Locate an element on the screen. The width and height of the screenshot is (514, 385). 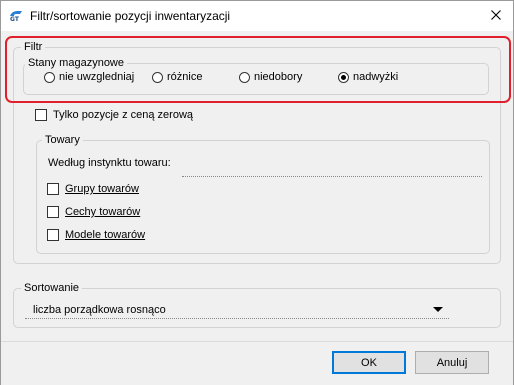
goods-groups-label: Grupy towarów is located at coordinates (102, 189).